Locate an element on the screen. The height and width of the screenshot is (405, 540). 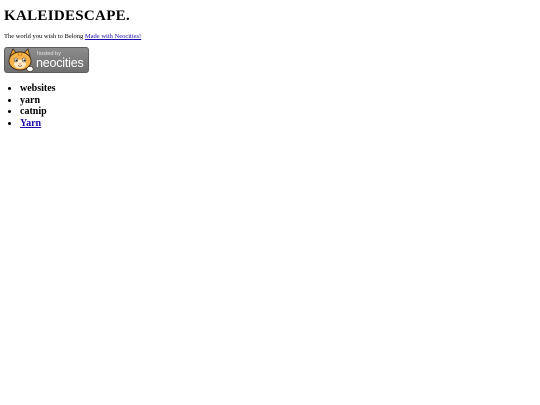
list-item: Yarn is located at coordinates (38, 124).